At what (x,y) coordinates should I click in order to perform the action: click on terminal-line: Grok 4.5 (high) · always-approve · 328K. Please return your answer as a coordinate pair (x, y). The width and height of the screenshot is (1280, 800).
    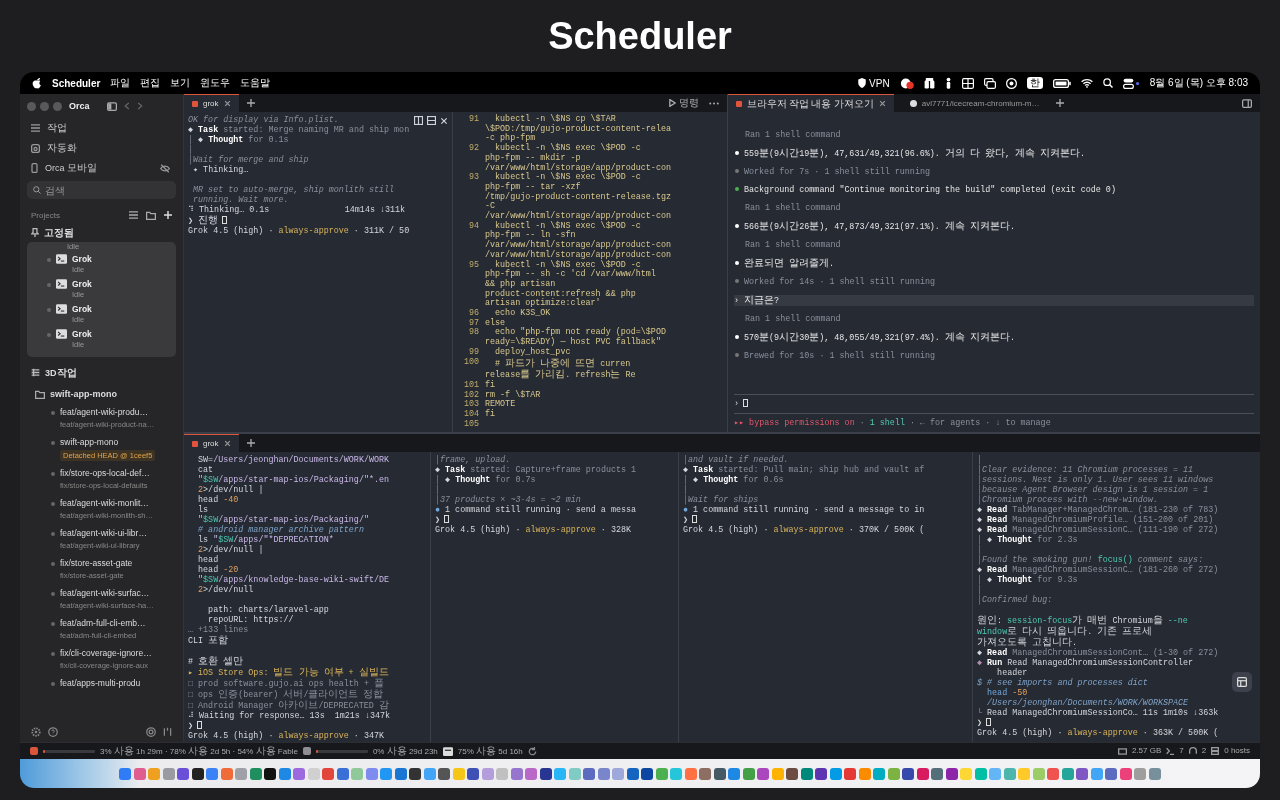
    Looking at the image, I should click on (534, 530).